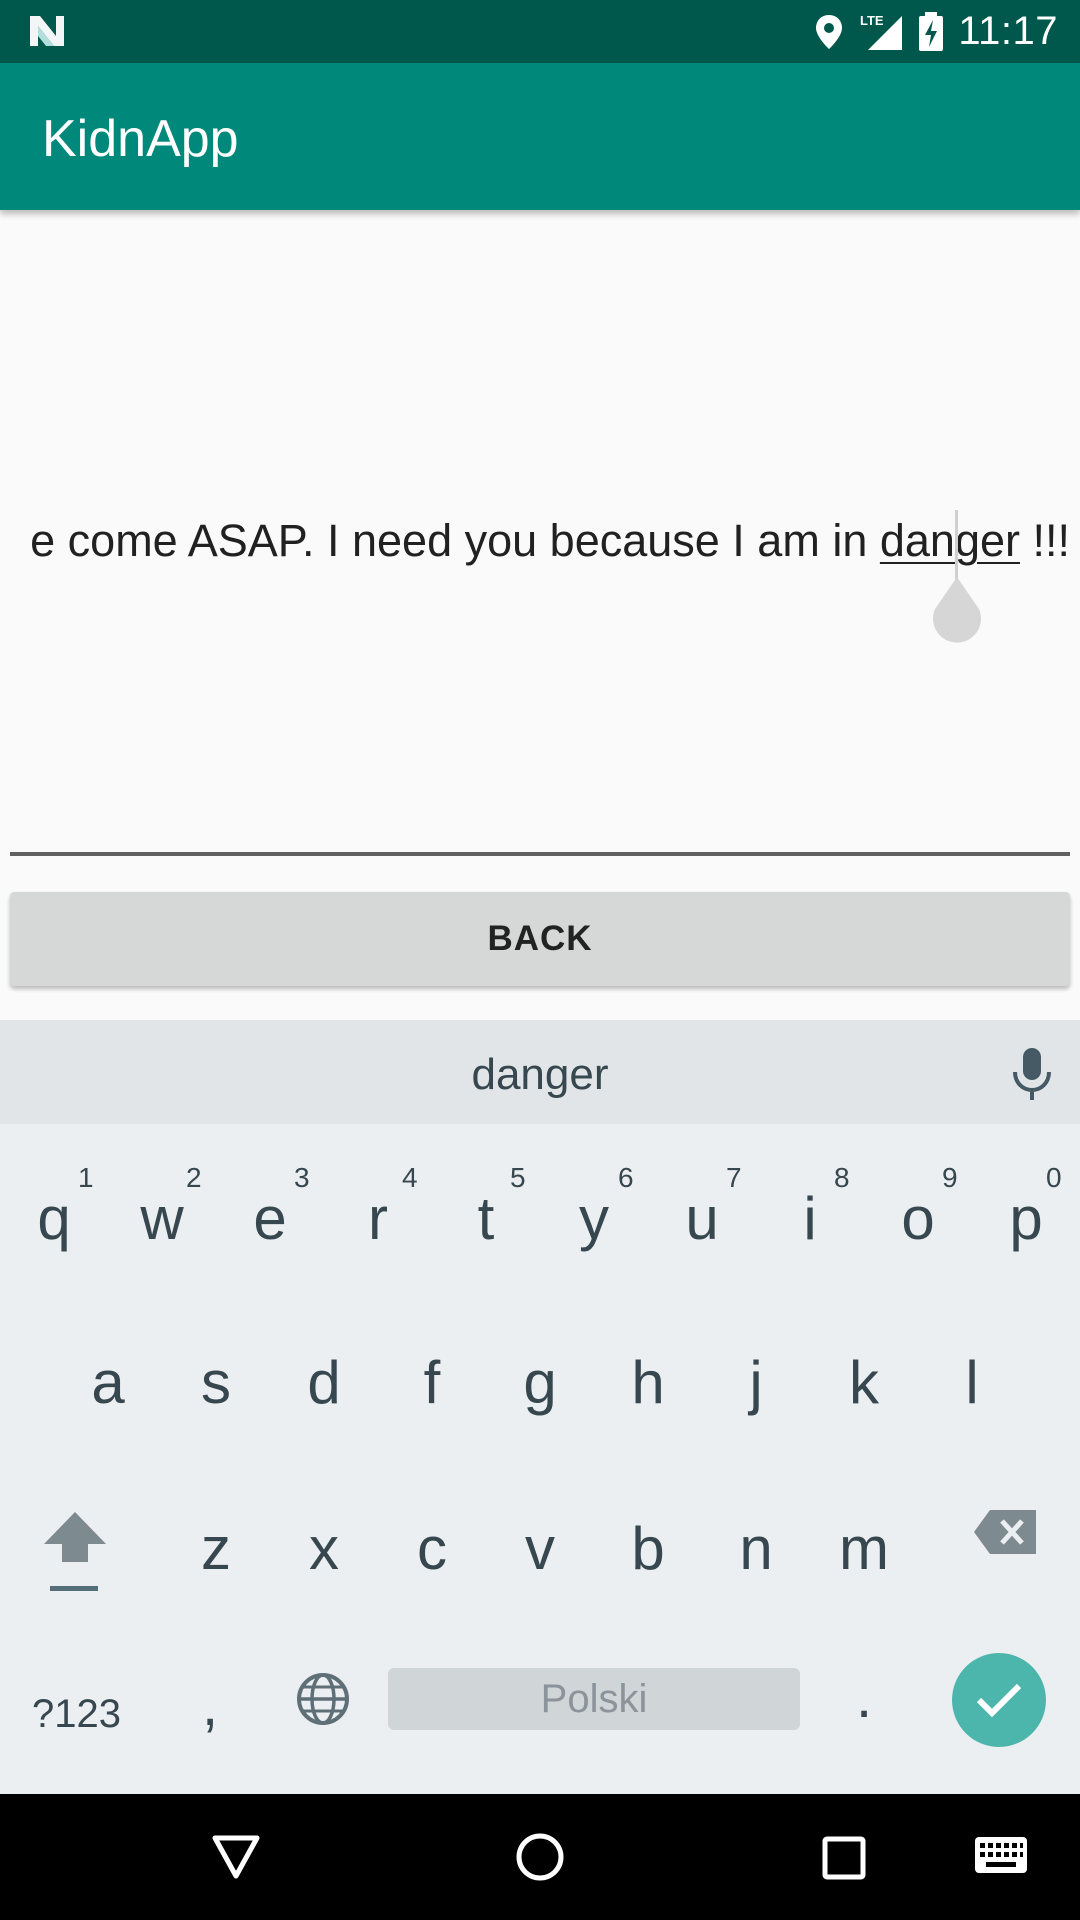 The width and height of the screenshot is (1080, 1920). I want to click on composing-word: danger, so click(949, 540).